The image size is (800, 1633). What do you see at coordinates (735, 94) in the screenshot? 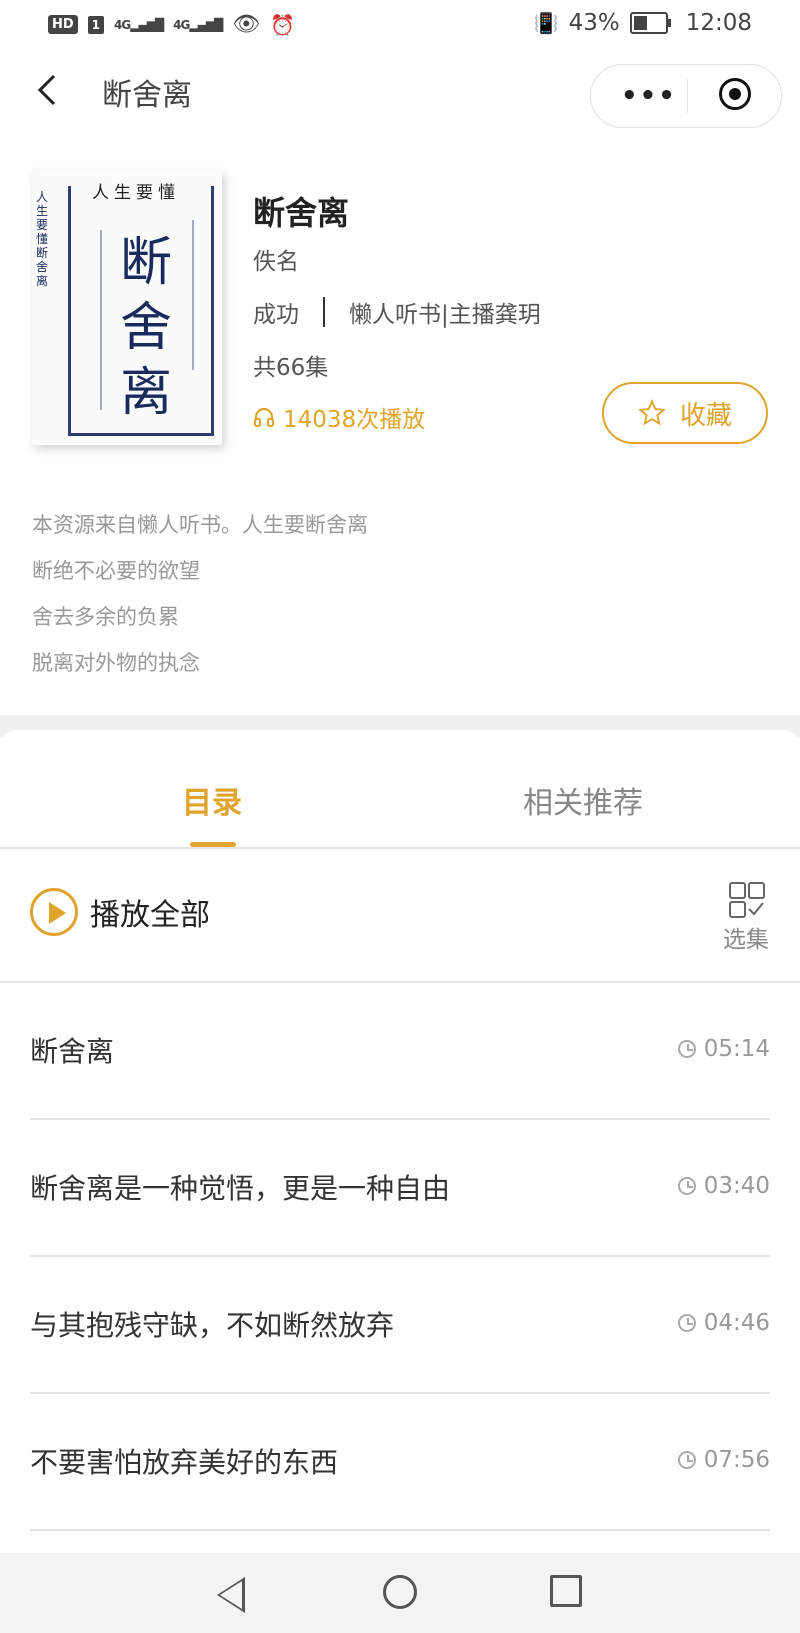
I see `close-target-icon` at bounding box center [735, 94].